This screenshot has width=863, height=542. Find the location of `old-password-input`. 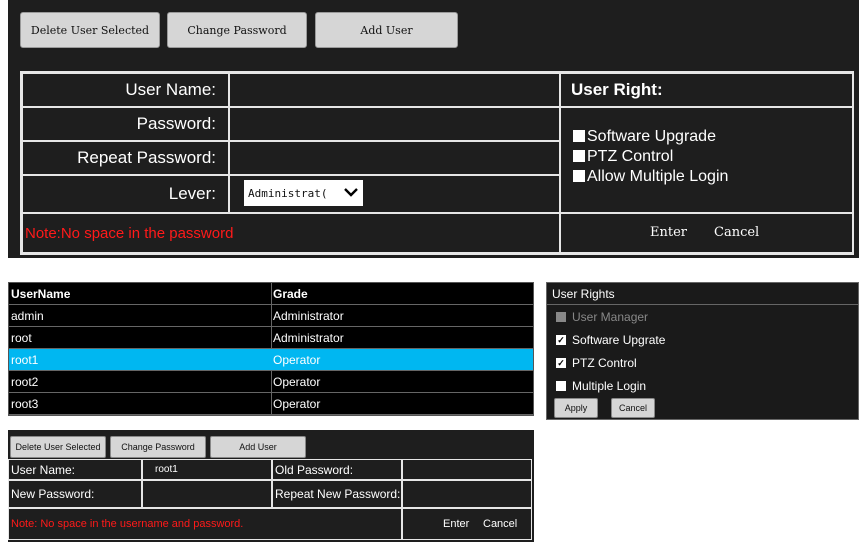

old-password-input is located at coordinates (467, 469).